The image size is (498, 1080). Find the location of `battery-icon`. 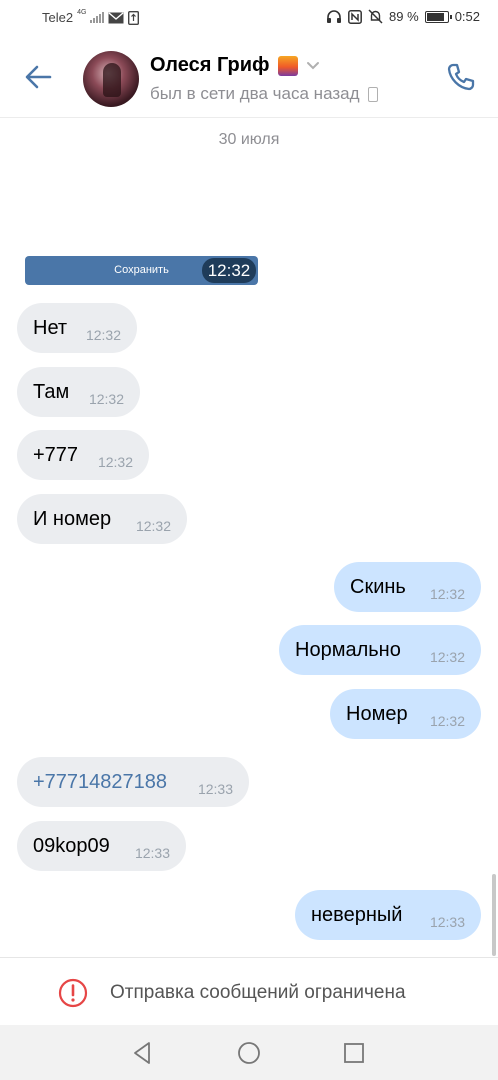

battery-icon is located at coordinates (438, 16).